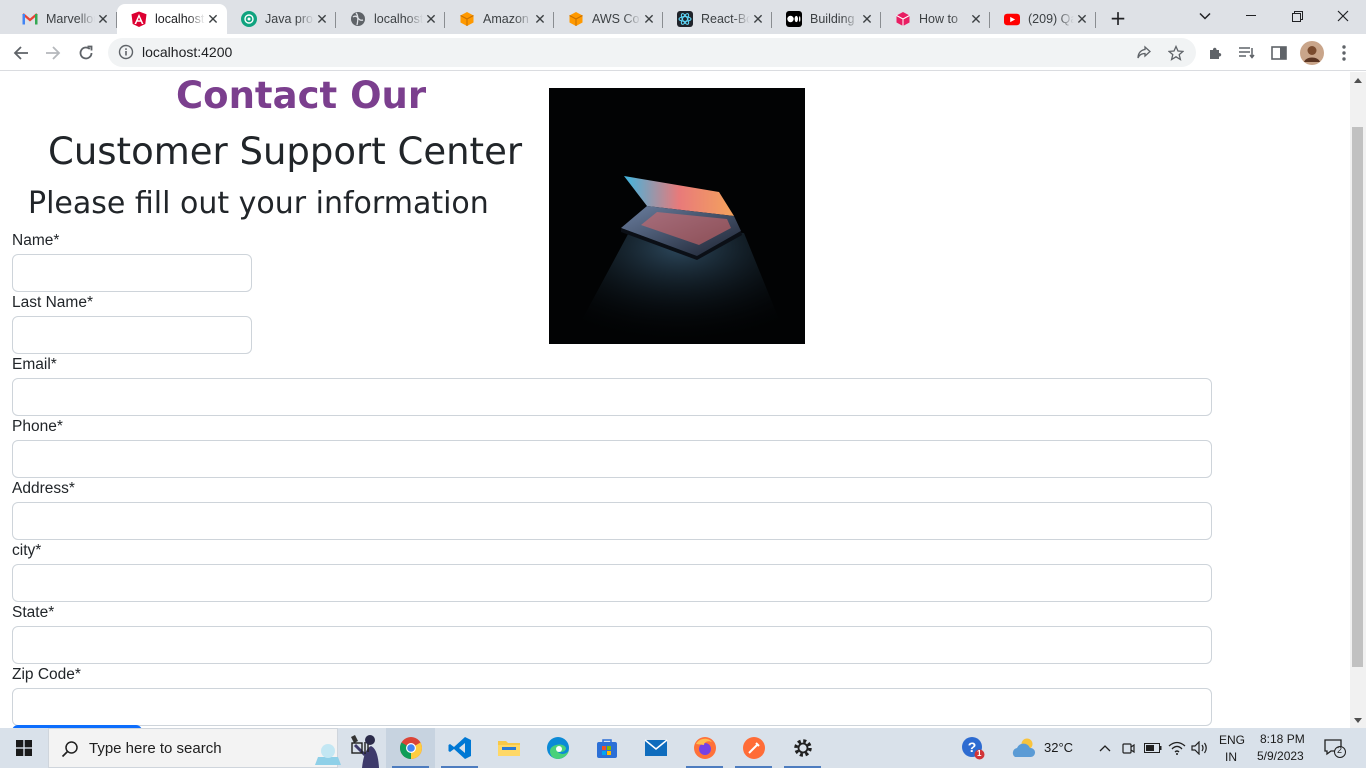 This screenshot has height=772, width=1366. What do you see at coordinates (508, 748) in the screenshot?
I see `taskbar-file-explorer-icon` at bounding box center [508, 748].